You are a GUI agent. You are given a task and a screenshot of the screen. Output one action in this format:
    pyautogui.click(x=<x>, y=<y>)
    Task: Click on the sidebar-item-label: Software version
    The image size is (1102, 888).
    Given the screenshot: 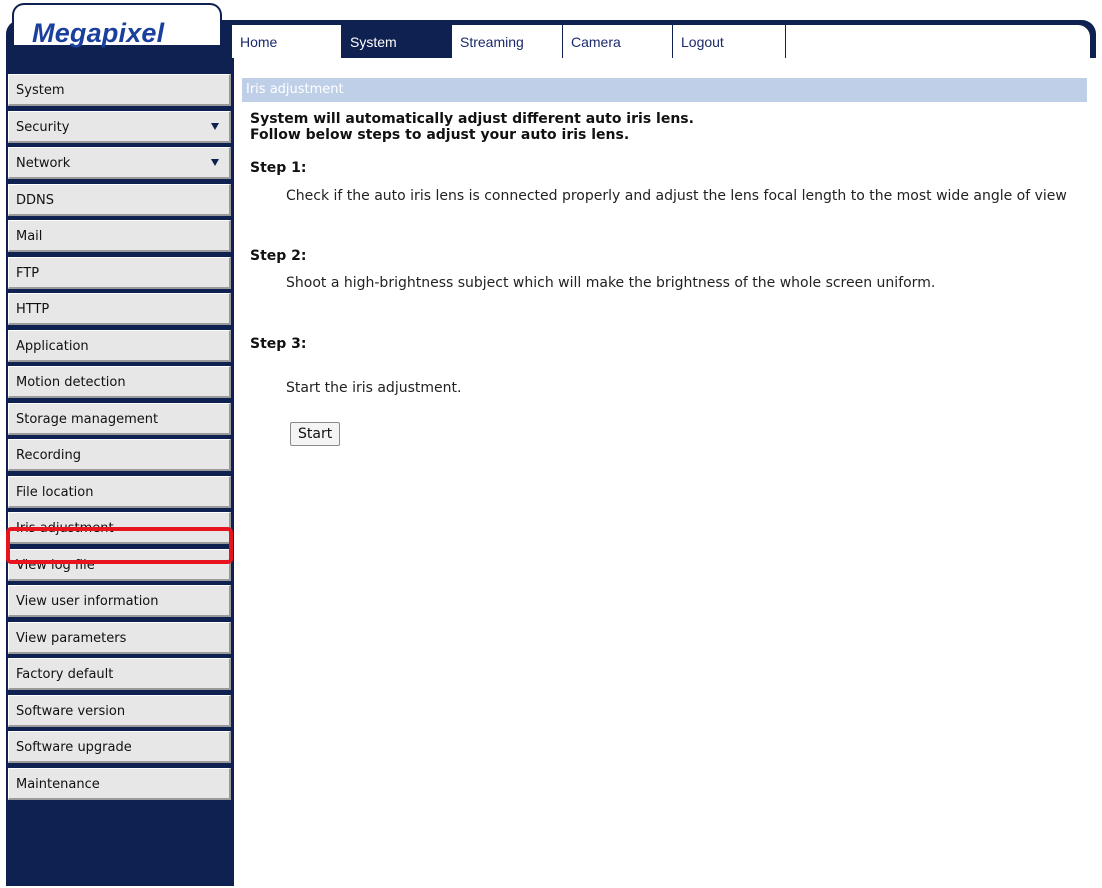 What is the action you would take?
    pyautogui.click(x=71, y=711)
    